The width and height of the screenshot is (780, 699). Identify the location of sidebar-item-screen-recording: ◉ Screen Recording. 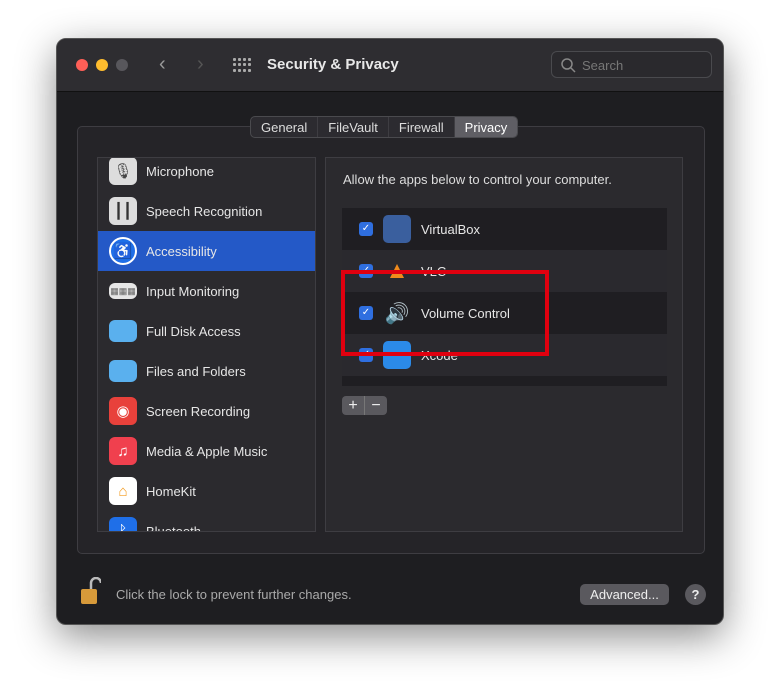
(206, 411).